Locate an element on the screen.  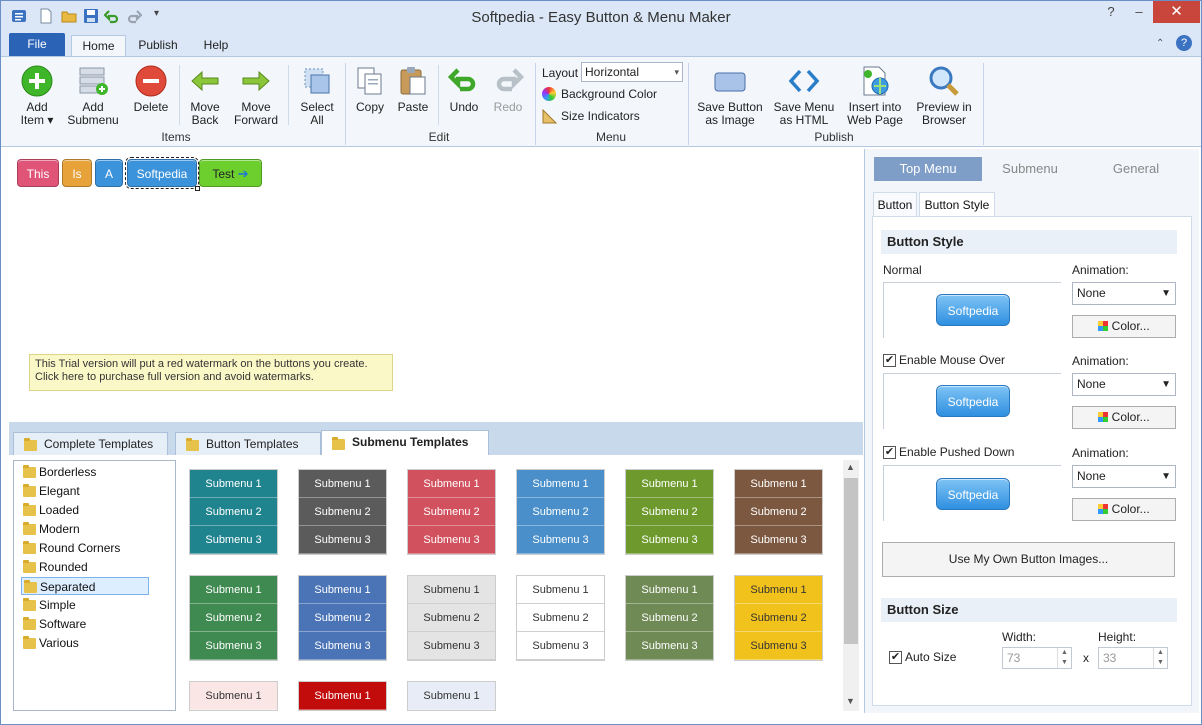
tab-help: Help is located at coordinates (216, 45).